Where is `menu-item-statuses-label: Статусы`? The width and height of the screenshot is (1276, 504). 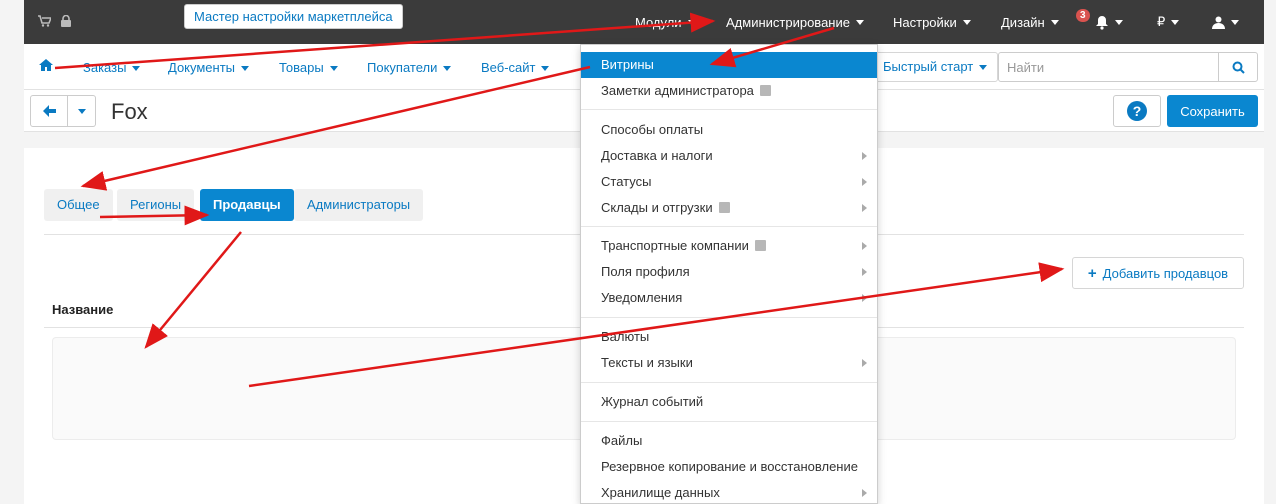 menu-item-statuses-label: Статусы is located at coordinates (626, 181).